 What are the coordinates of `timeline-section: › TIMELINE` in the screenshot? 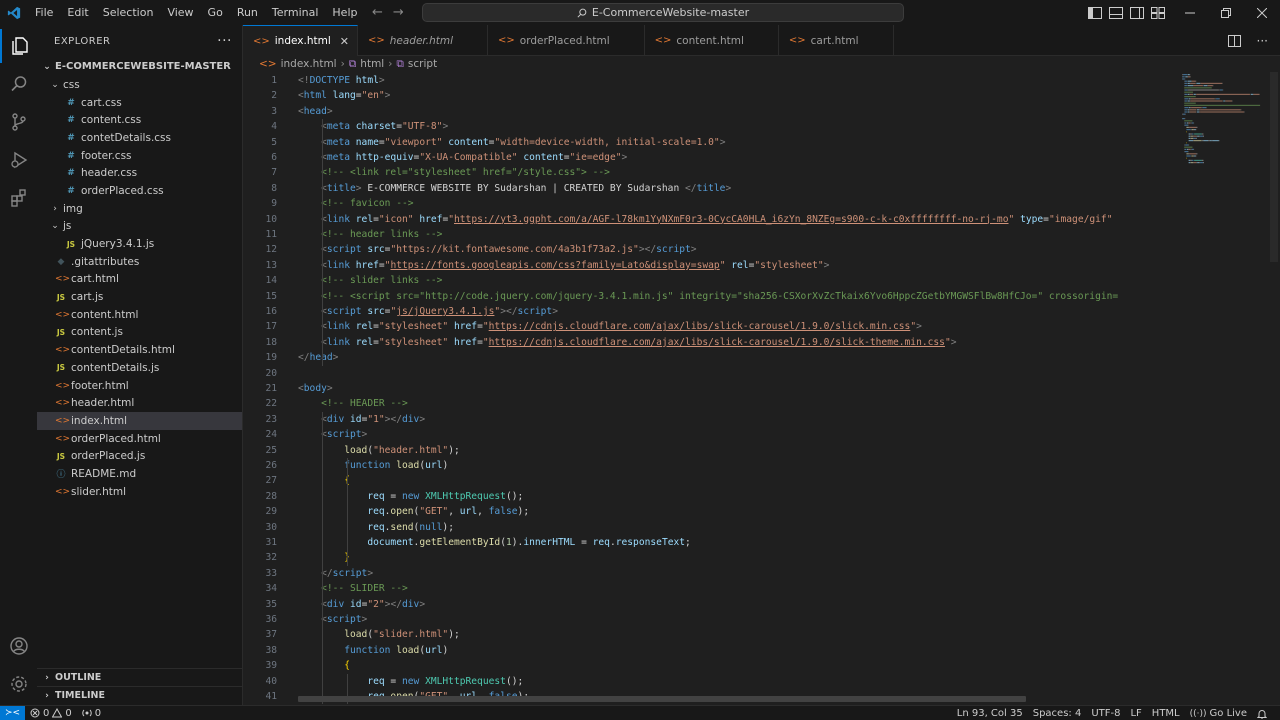 It's located at (140, 695).